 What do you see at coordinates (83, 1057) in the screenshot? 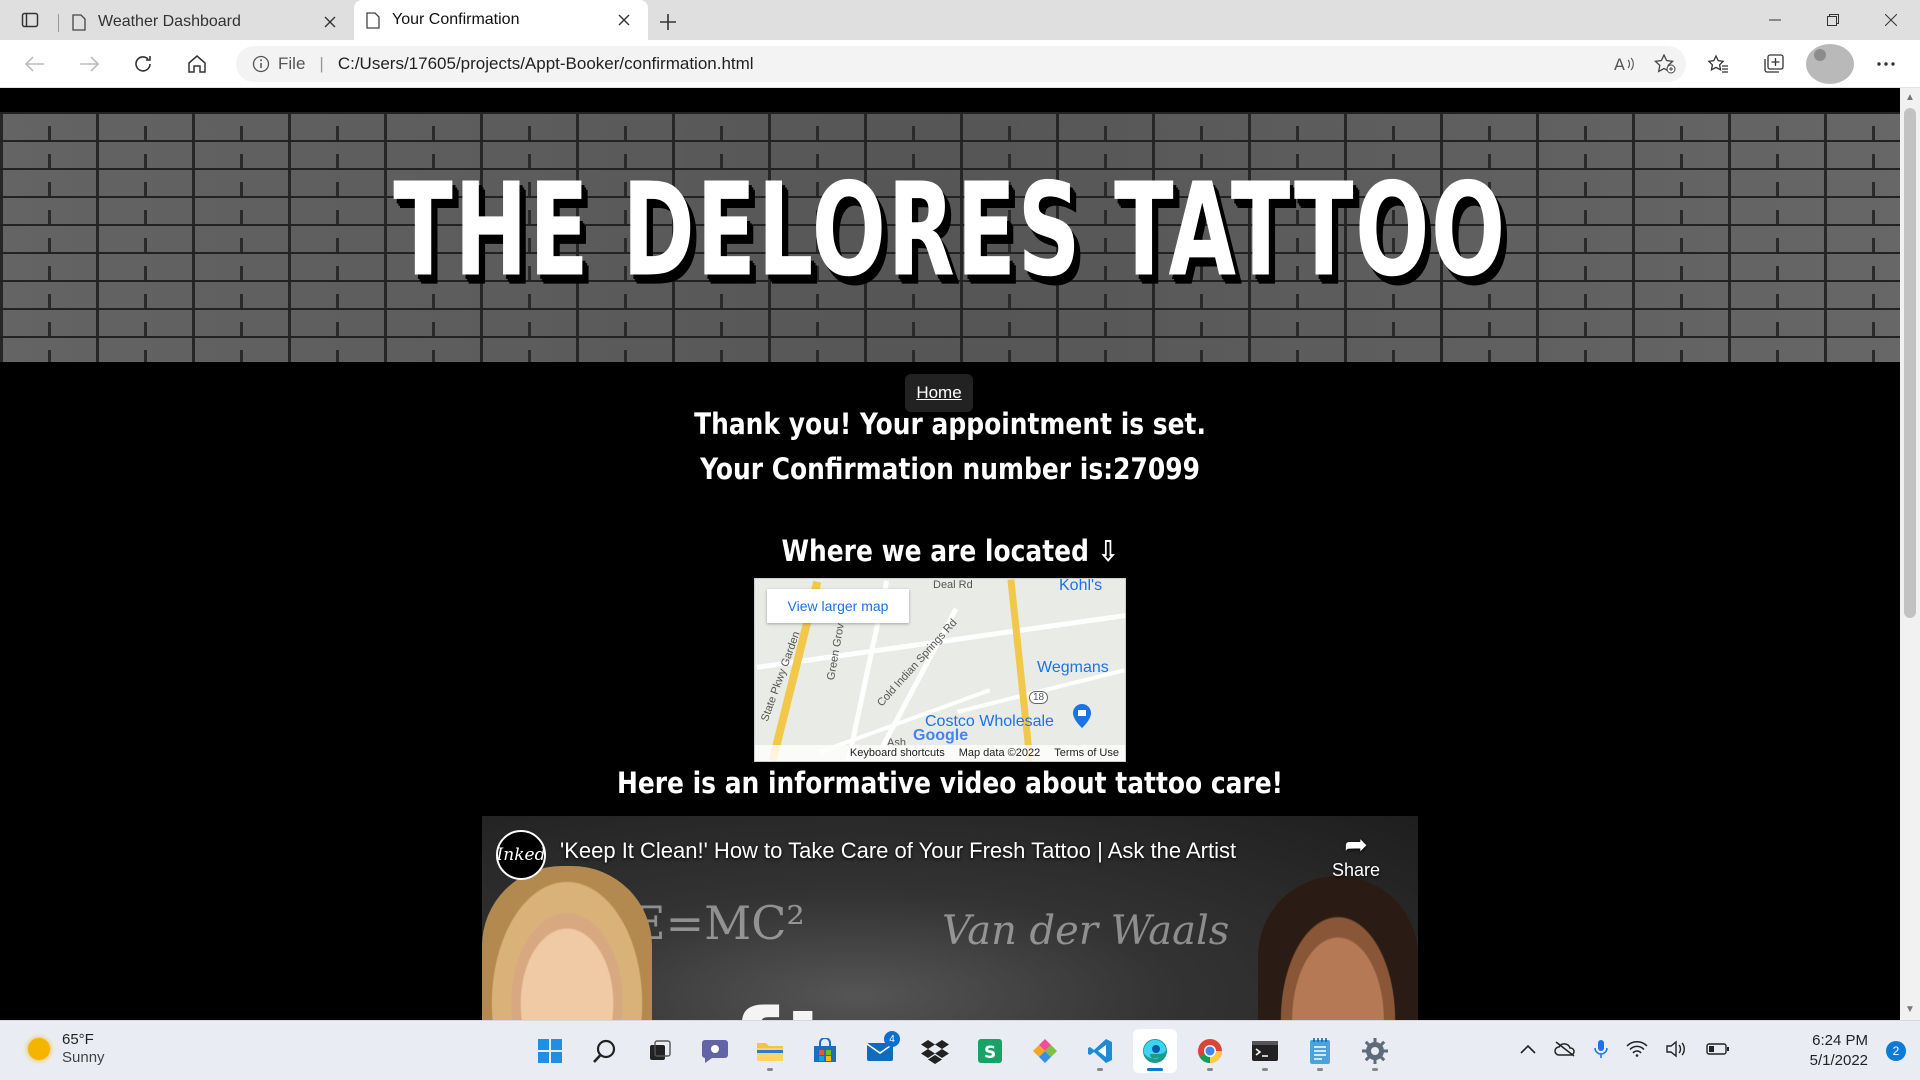
I see `weather-condition: Sunny` at bounding box center [83, 1057].